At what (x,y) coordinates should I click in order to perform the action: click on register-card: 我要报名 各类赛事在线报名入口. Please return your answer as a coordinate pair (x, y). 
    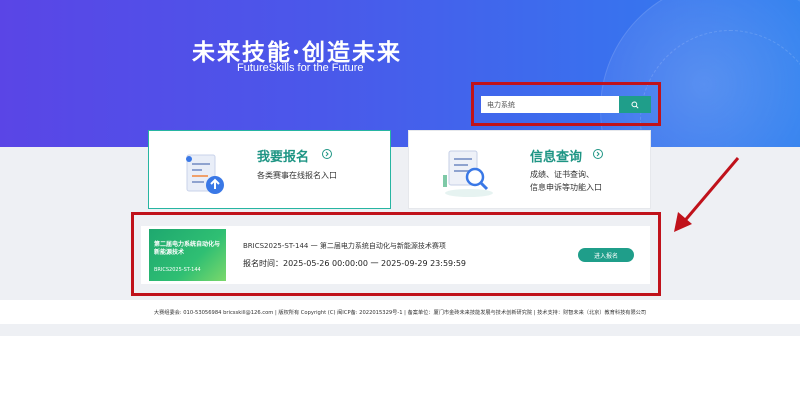
    Looking at the image, I should click on (269, 169).